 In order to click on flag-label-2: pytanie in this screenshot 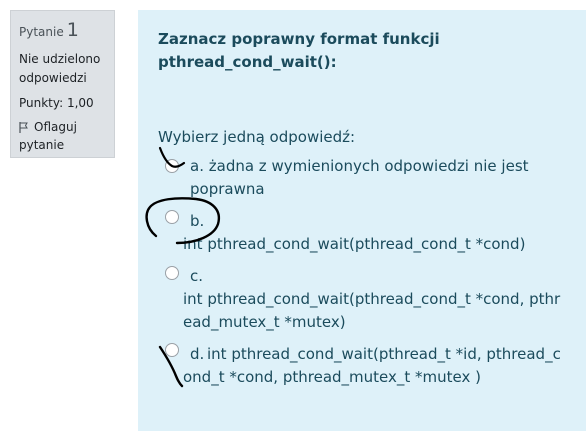, I will do `click(42, 145)`.